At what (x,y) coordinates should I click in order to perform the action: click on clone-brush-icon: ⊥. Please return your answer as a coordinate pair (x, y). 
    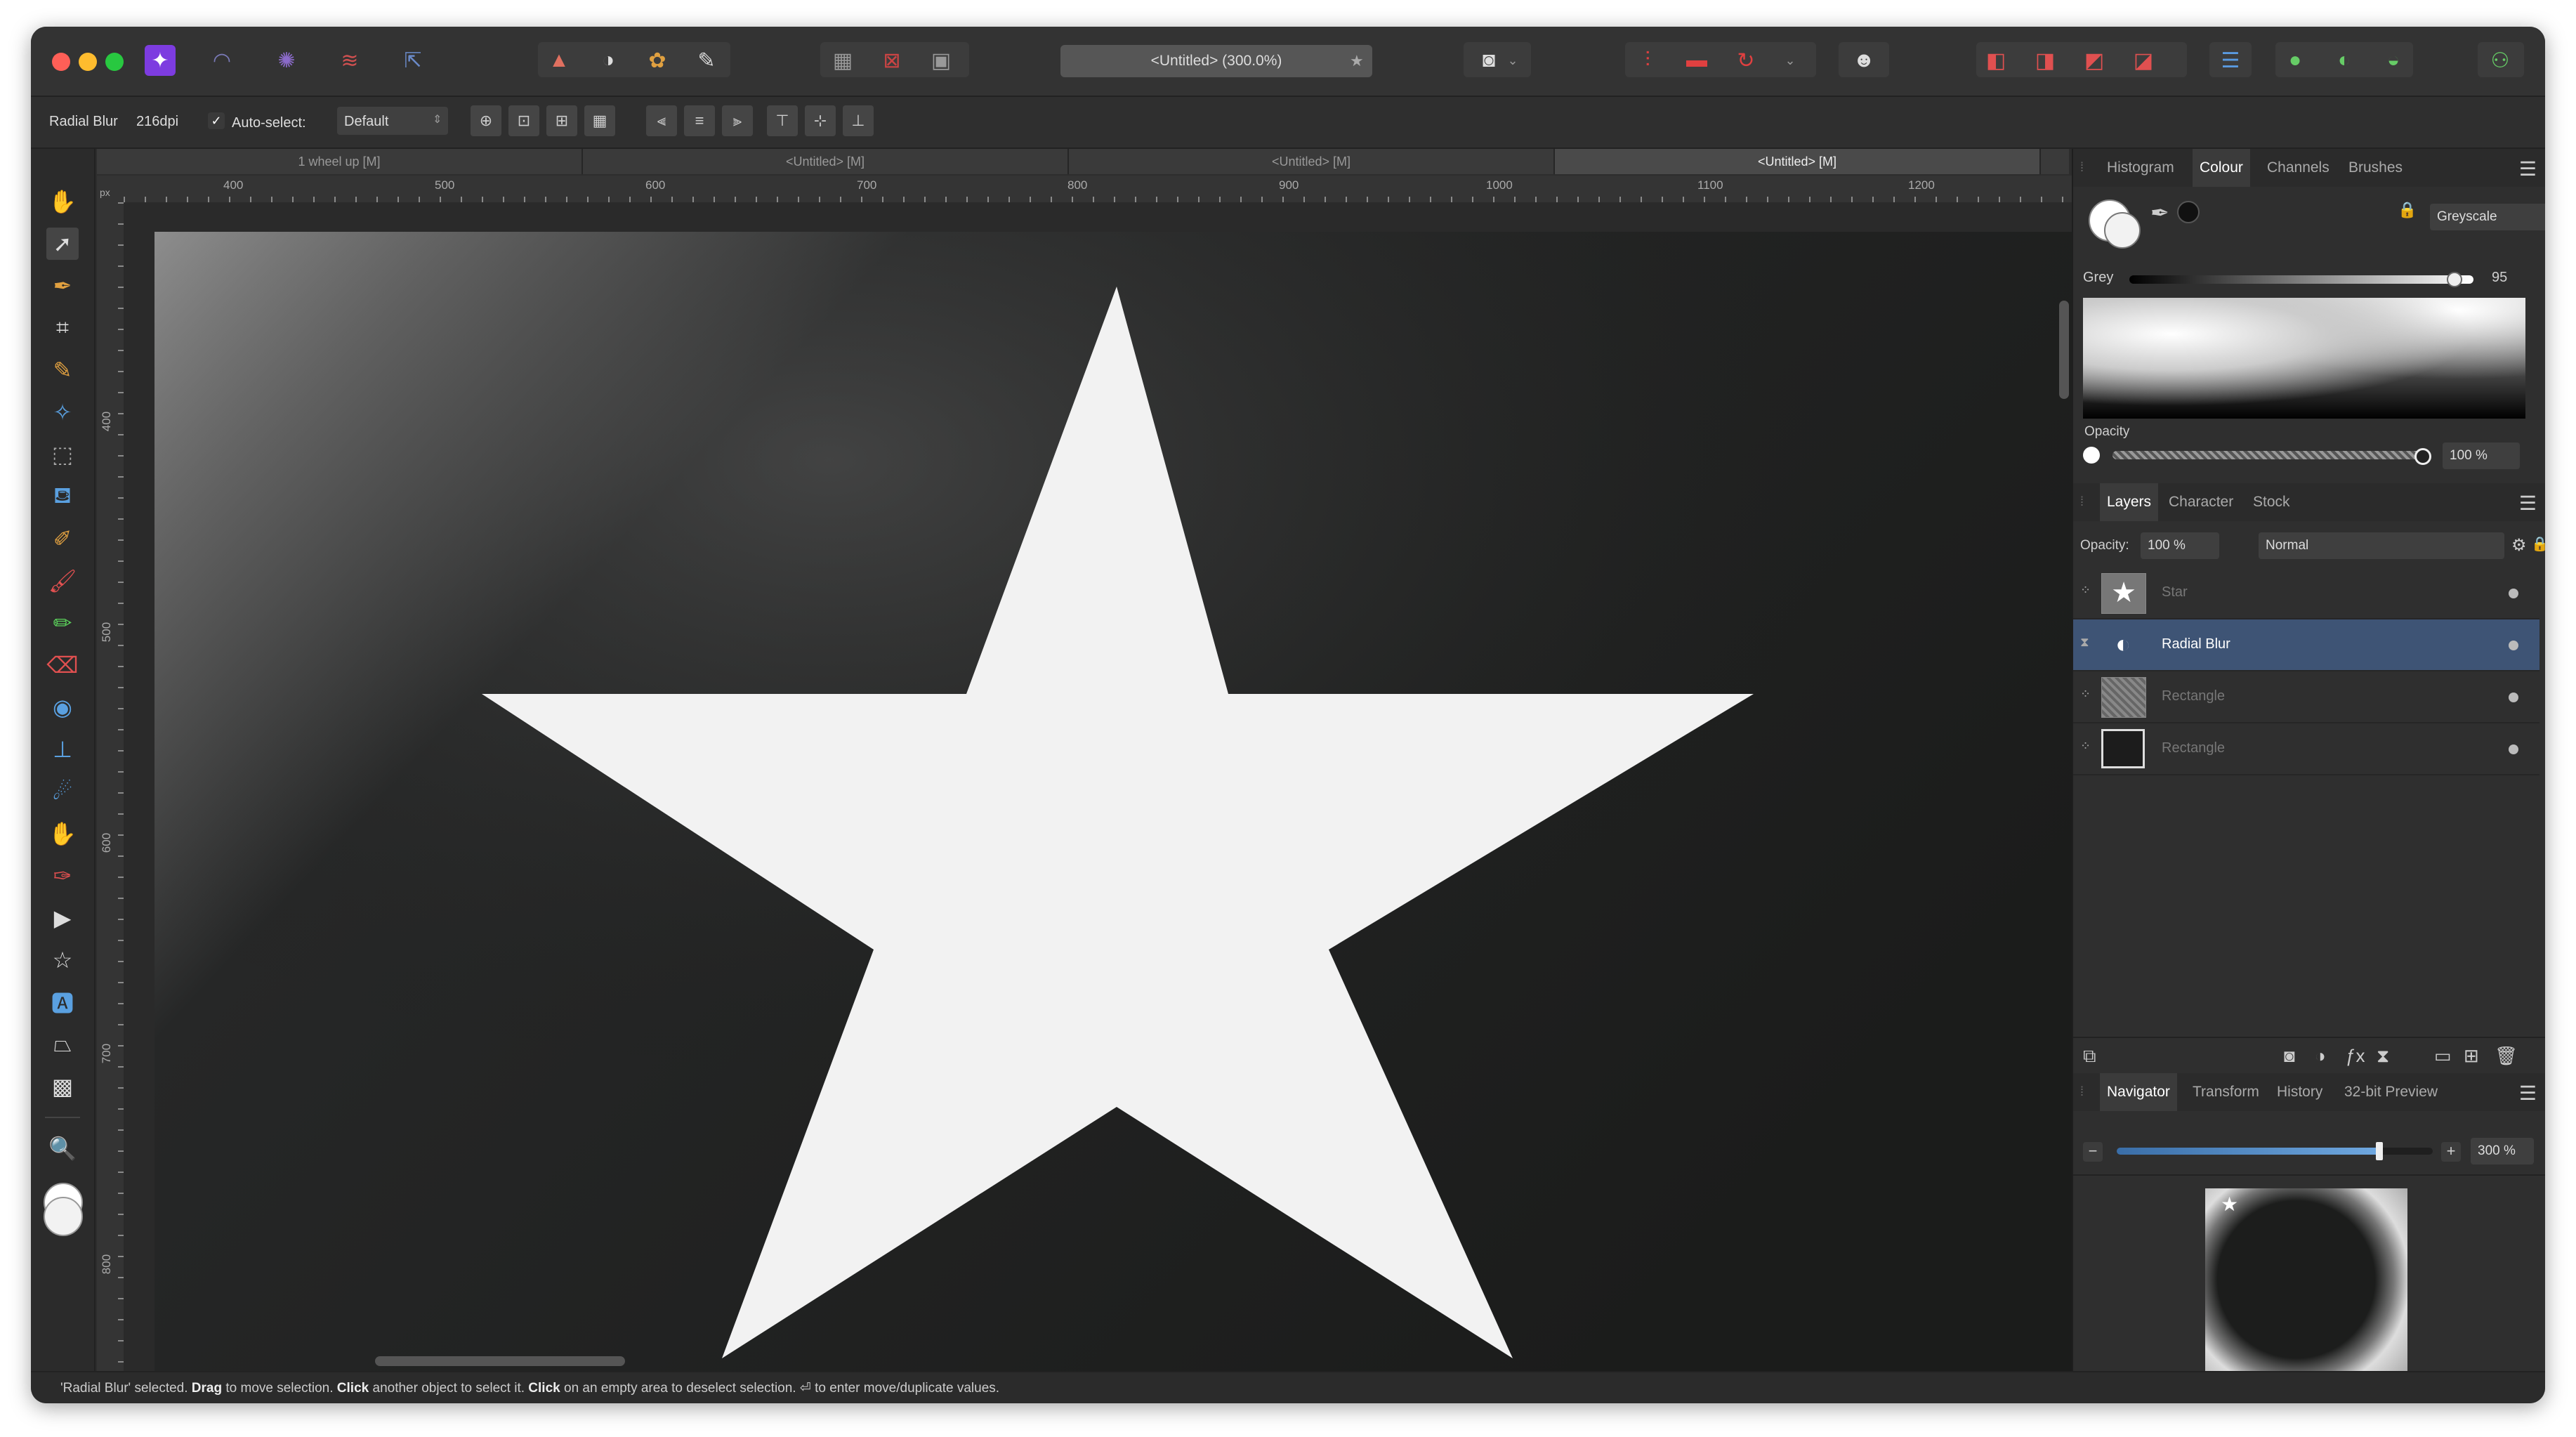
    Looking at the image, I should click on (62, 749).